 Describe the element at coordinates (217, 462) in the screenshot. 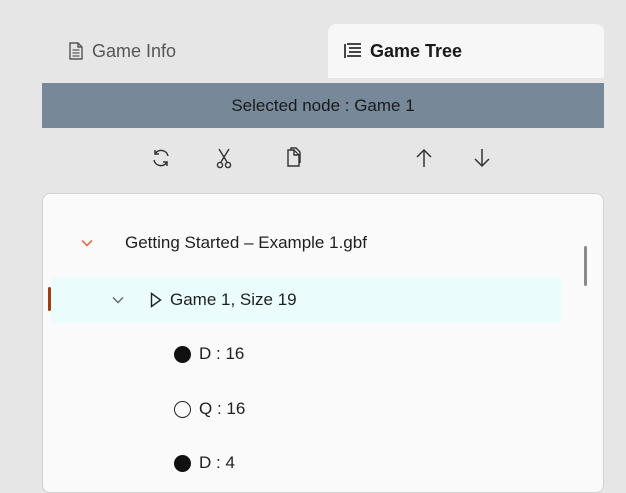

I see `tree-node-move-label: D : 4` at that location.